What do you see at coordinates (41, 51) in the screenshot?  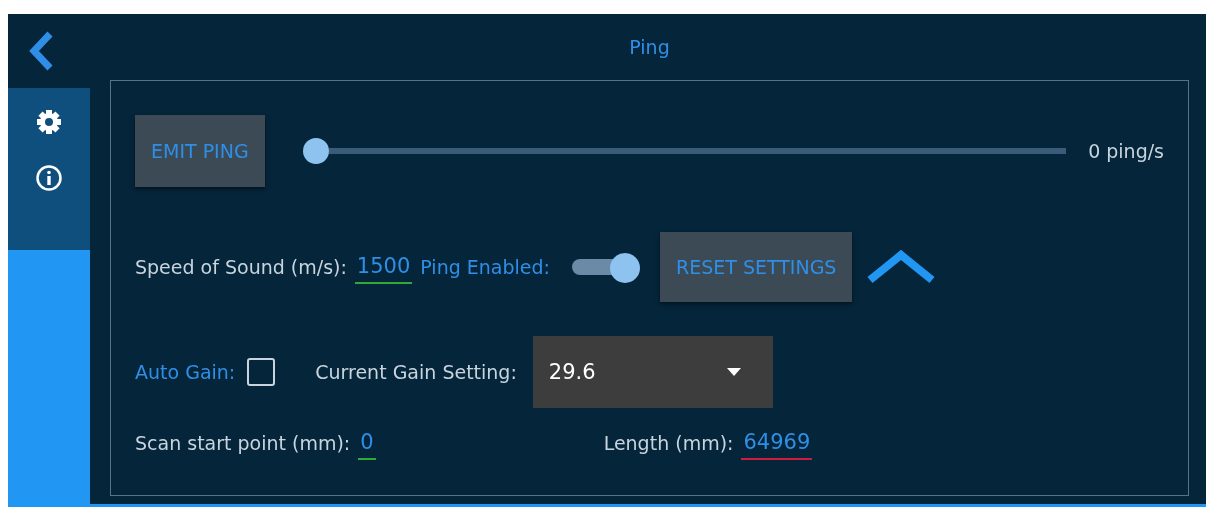 I see `back-chevron-icon` at bounding box center [41, 51].